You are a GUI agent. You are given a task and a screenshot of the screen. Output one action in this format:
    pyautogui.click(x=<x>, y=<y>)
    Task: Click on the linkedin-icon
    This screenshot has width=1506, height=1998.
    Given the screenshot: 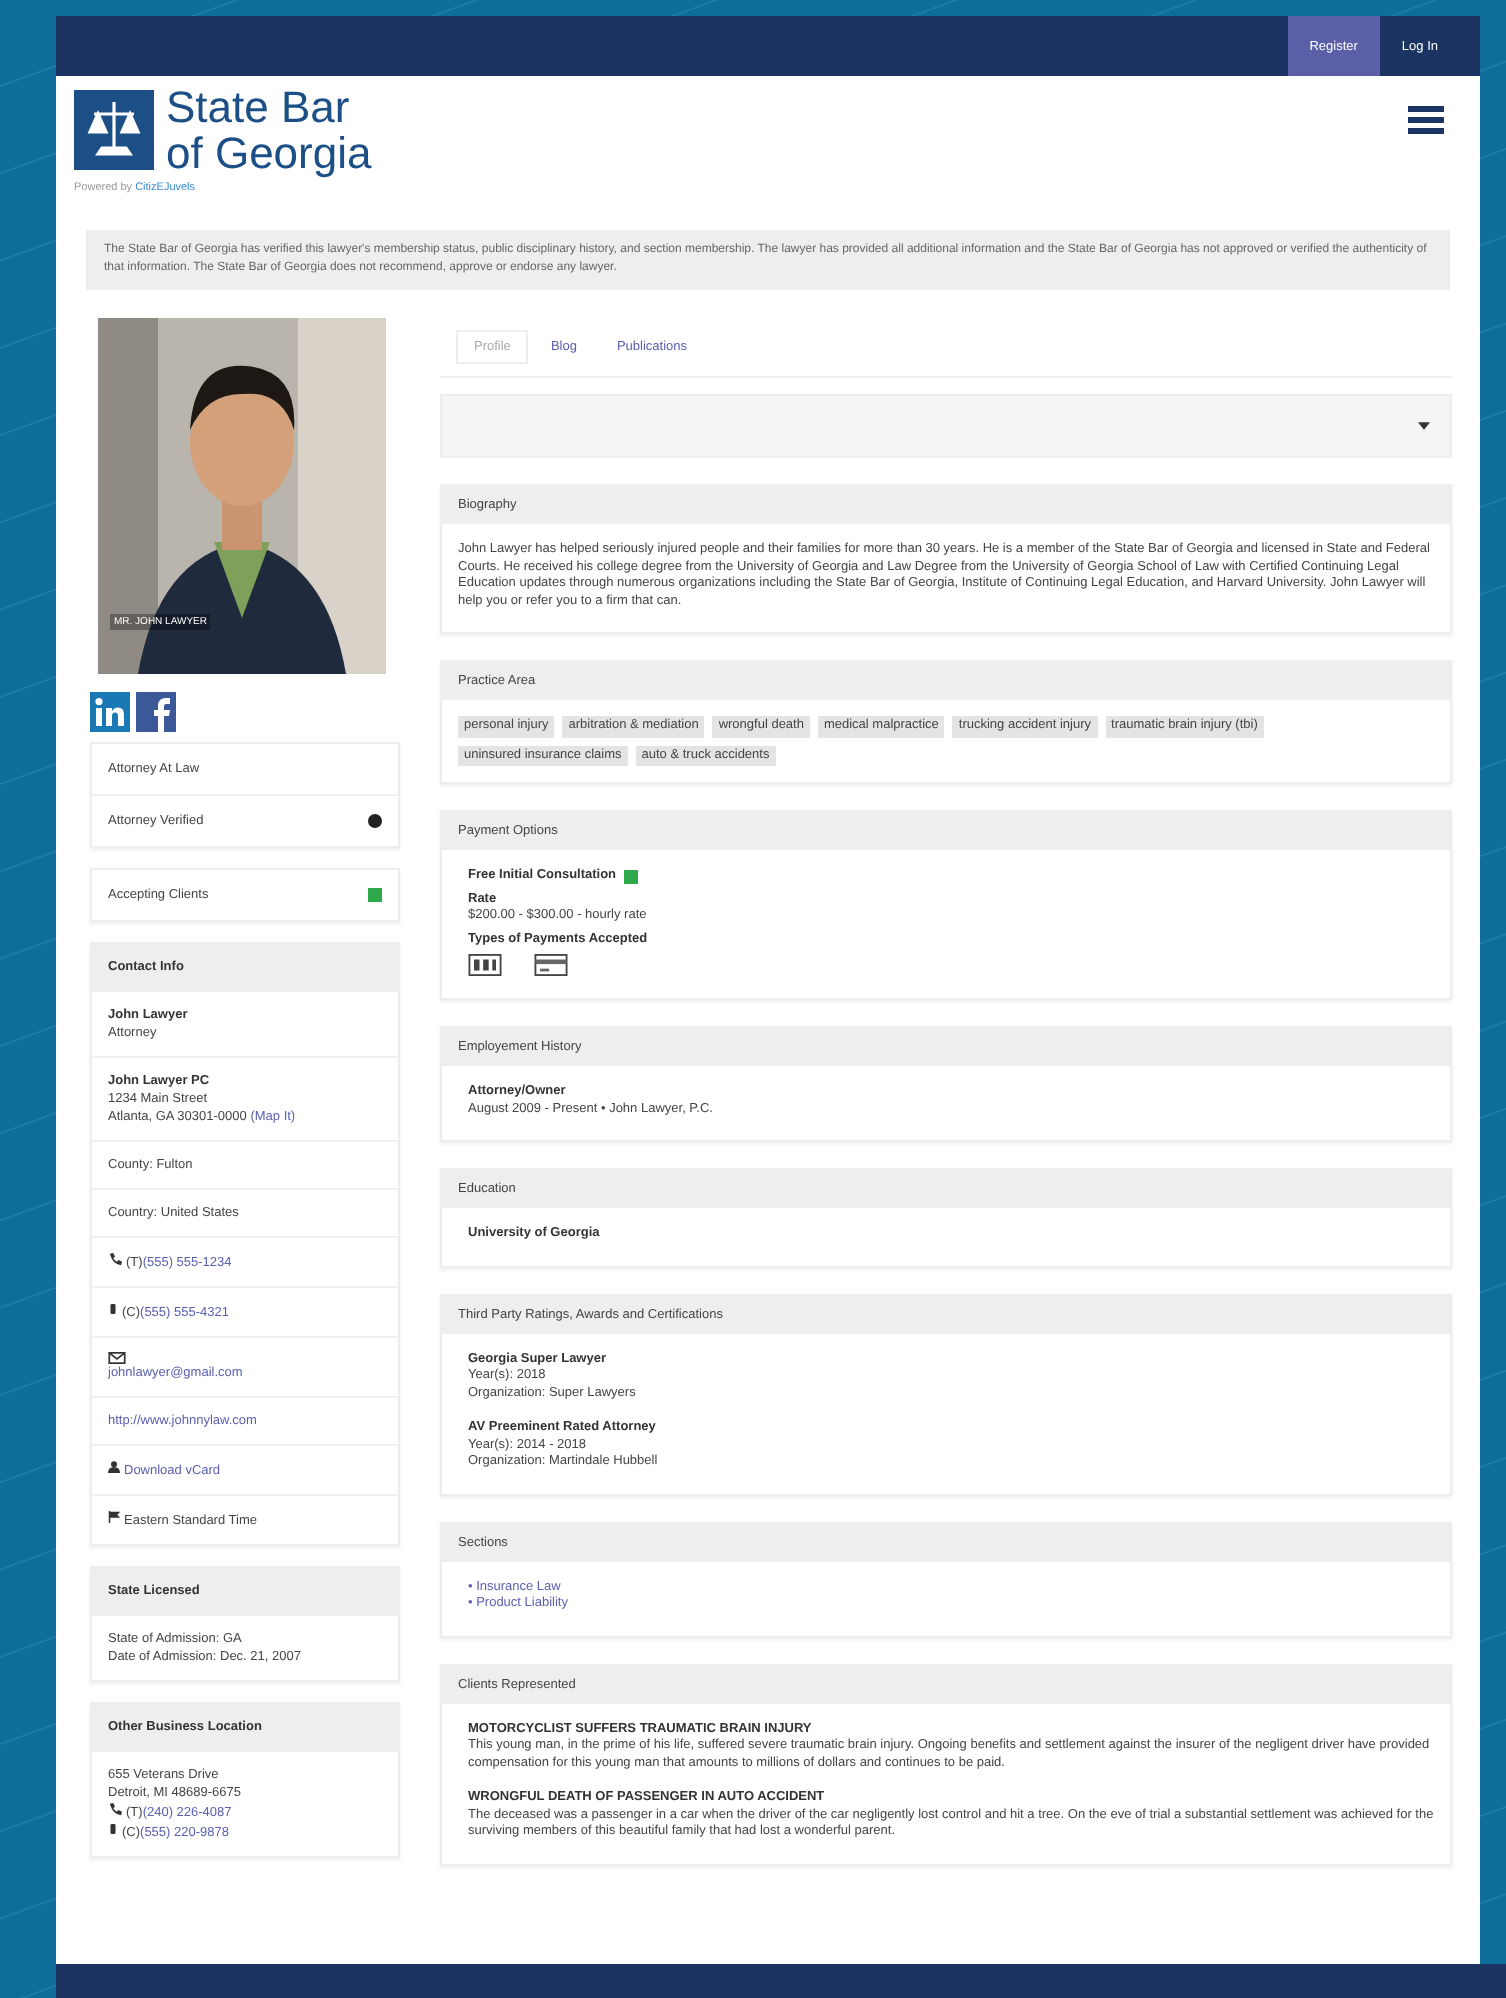 What is the action you would take?
    pyautogui.click(x=110, y=712)
    